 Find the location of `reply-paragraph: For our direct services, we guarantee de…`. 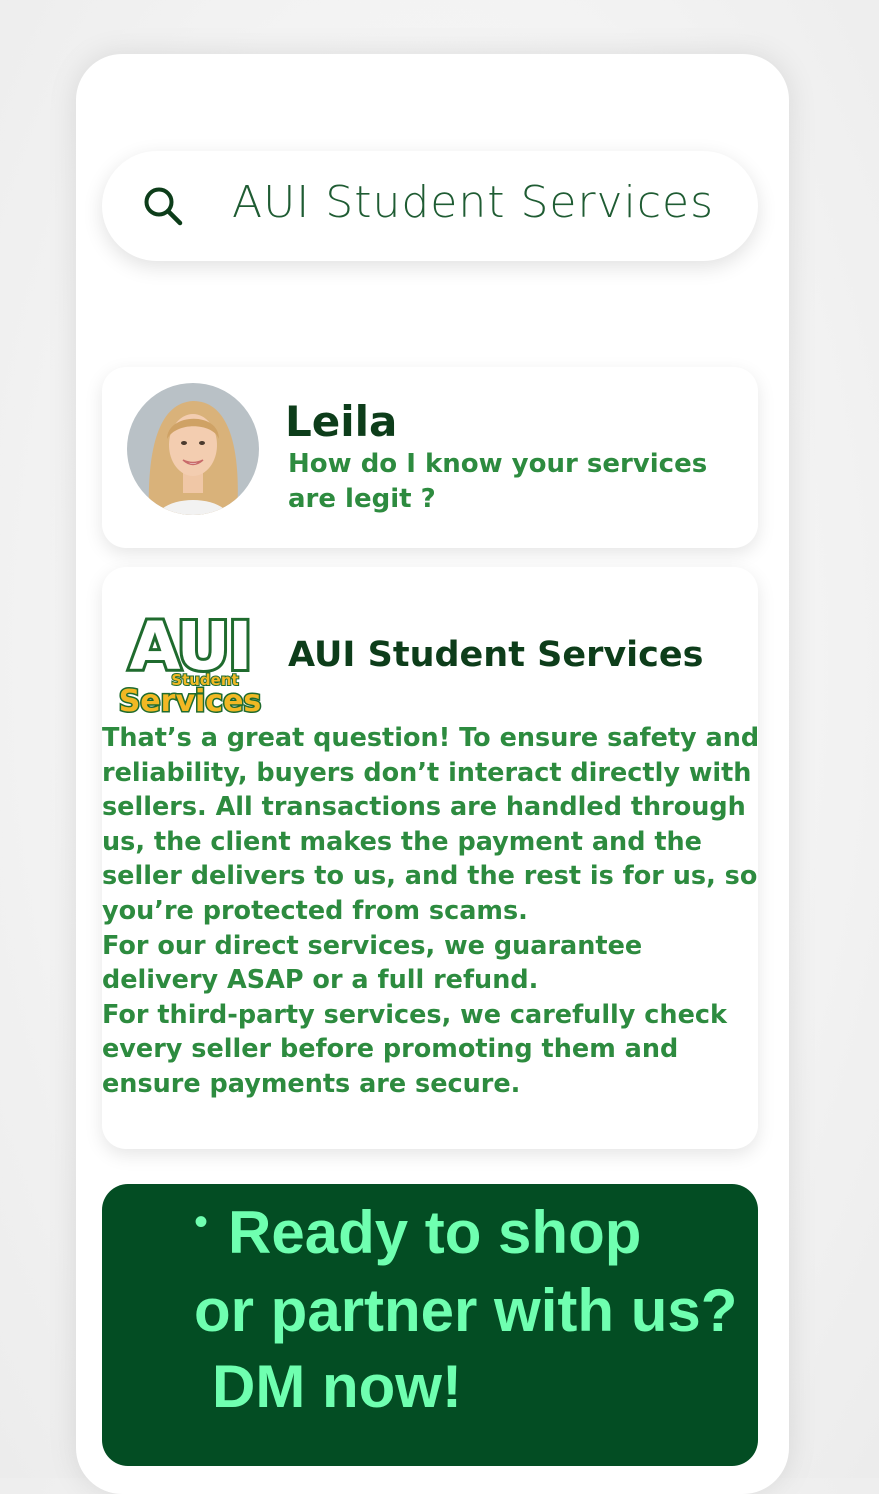

reply-paragraph: For our direct services, we guarantee de… is located at coordinates (372, 963).